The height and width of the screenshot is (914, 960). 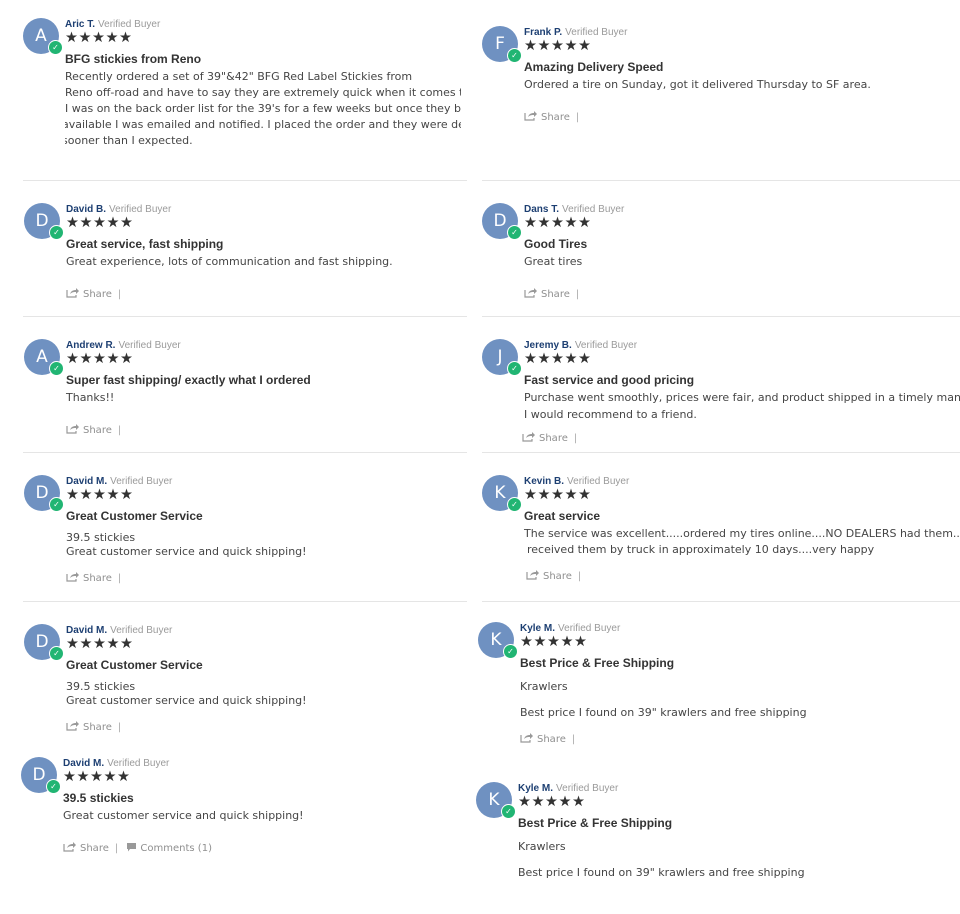 I want to click on review-body: Great tires, so click(x=553, y=262).